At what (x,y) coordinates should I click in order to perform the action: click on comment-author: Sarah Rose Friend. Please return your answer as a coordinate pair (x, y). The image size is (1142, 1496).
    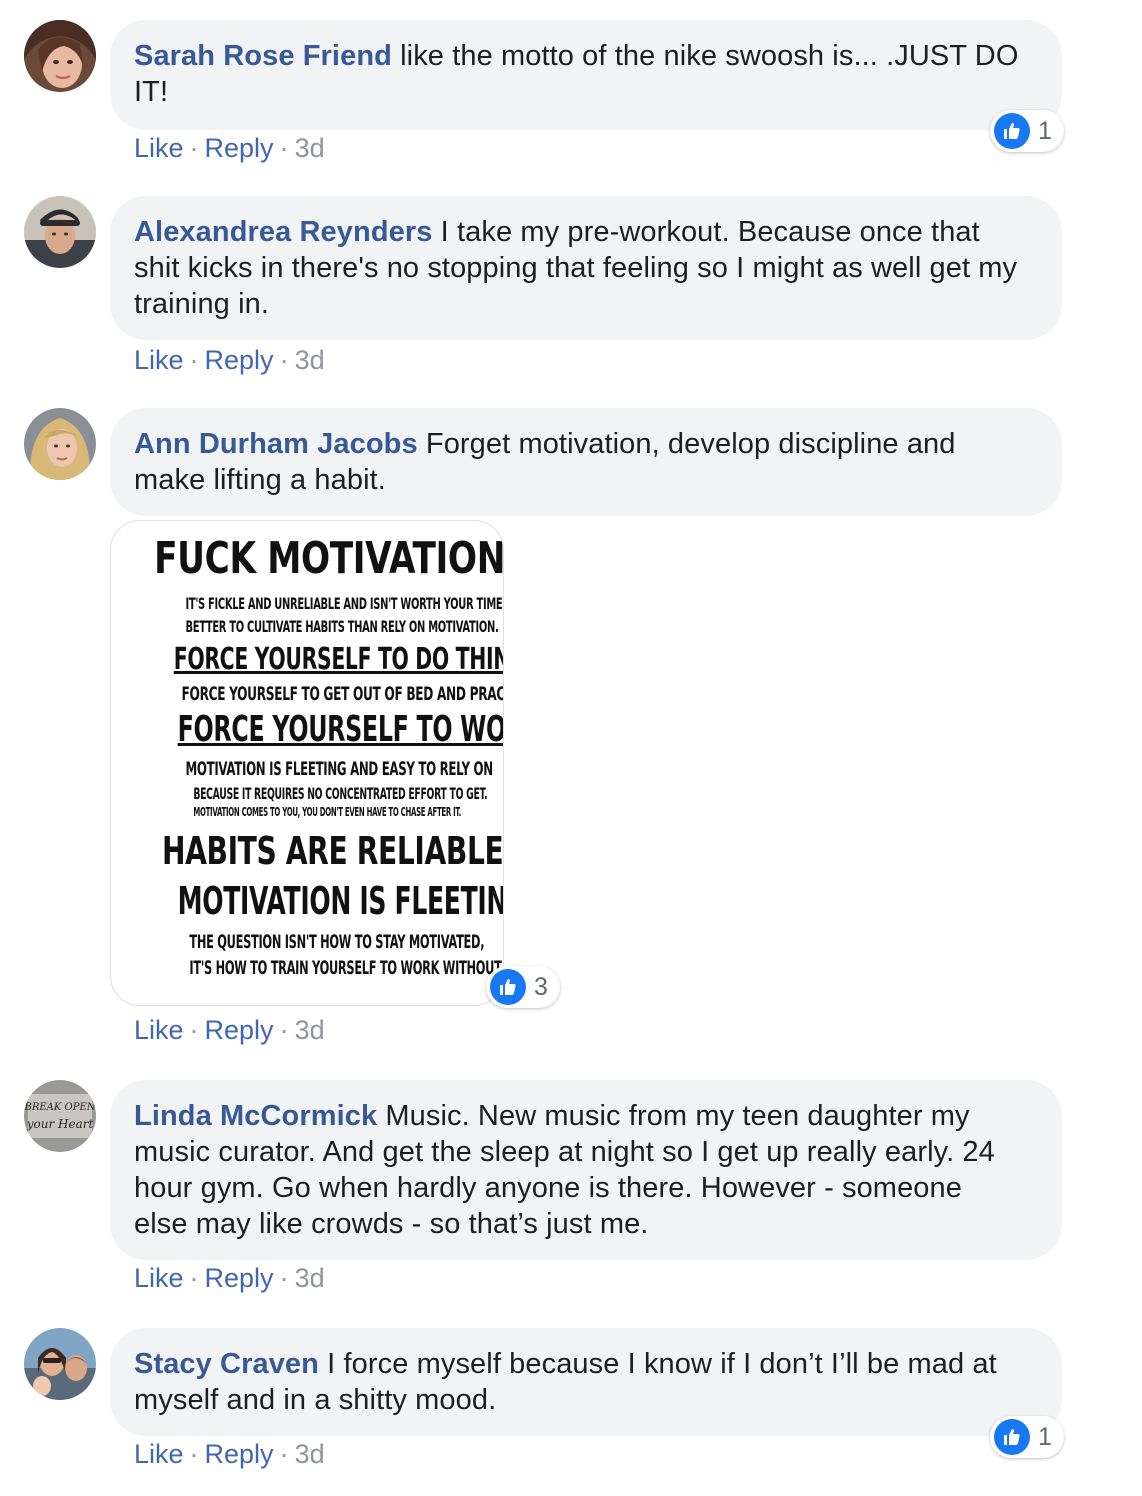
    Looking at the image, I should click on (263, 56).